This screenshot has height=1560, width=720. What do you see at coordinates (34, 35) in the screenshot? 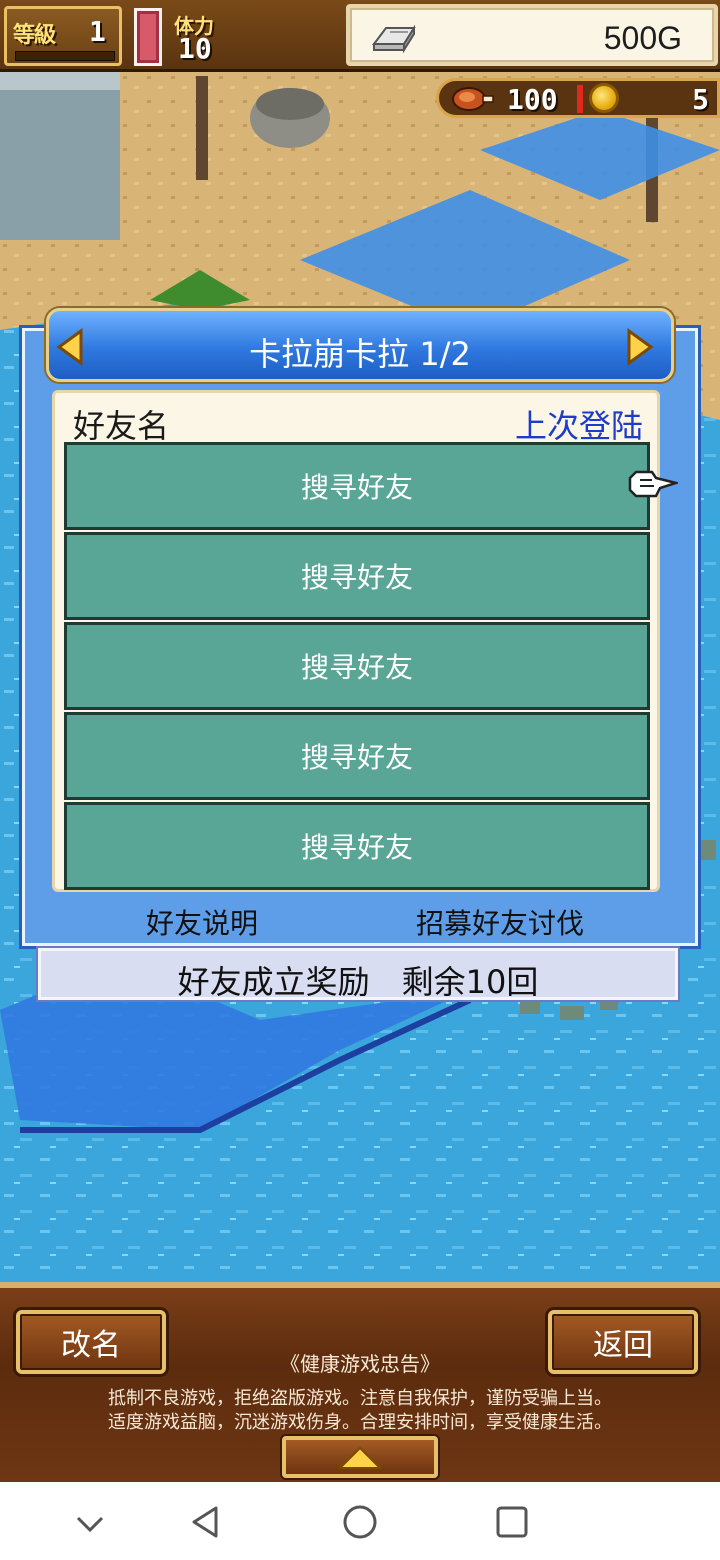
I see `level-label: 等級` at bounding box center [34, 35].